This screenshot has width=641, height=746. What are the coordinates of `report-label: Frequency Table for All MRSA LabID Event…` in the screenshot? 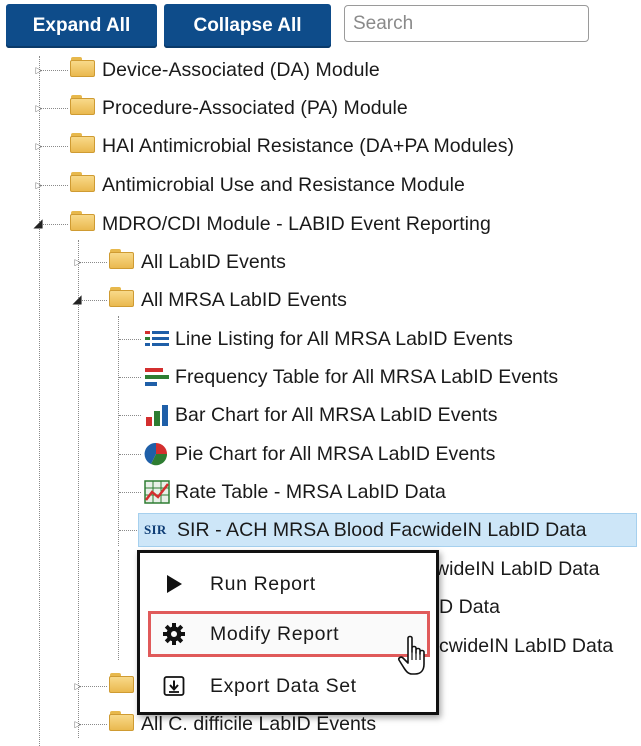 It's located at (367, 376).